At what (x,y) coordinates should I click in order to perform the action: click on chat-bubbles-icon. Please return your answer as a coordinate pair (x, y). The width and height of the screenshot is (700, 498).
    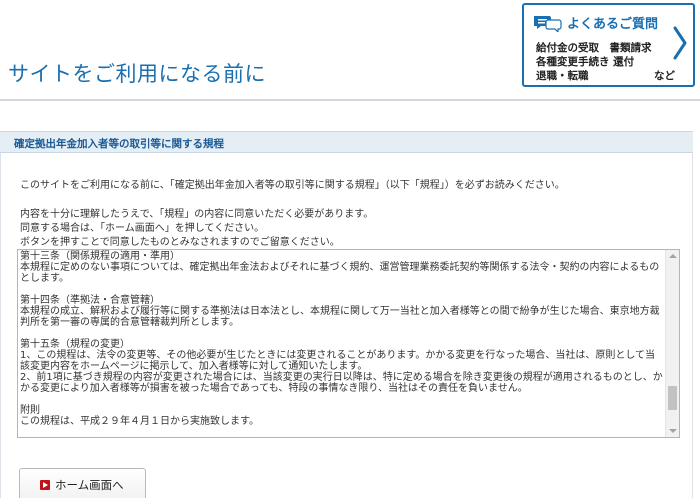
    Looking at the image, I should click on (548, 23).